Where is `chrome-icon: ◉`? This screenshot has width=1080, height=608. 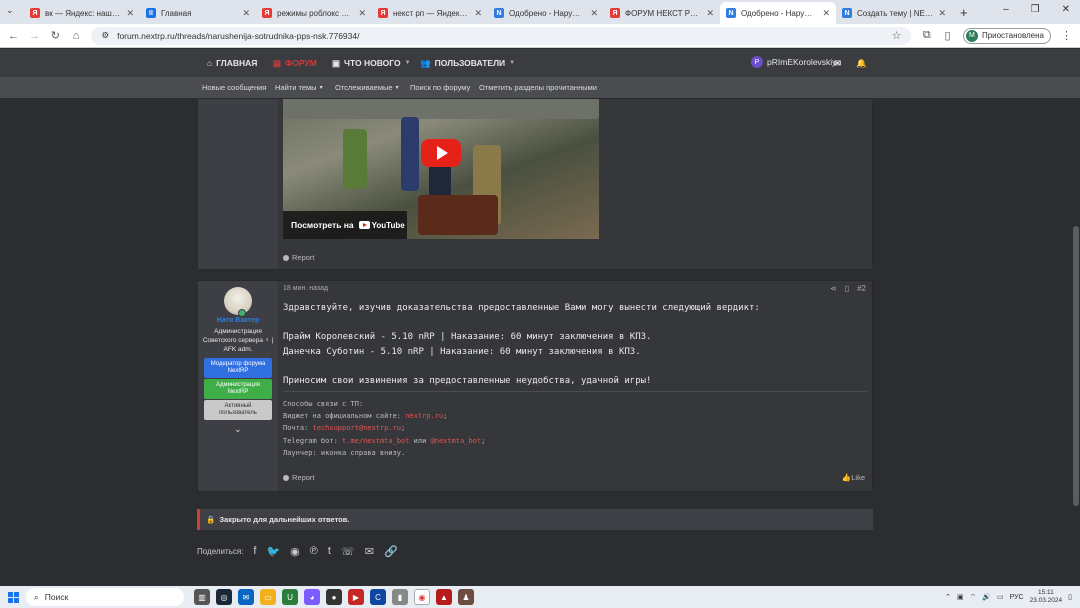 chrome-icon: ◉ is located at coordinates (422, 597).